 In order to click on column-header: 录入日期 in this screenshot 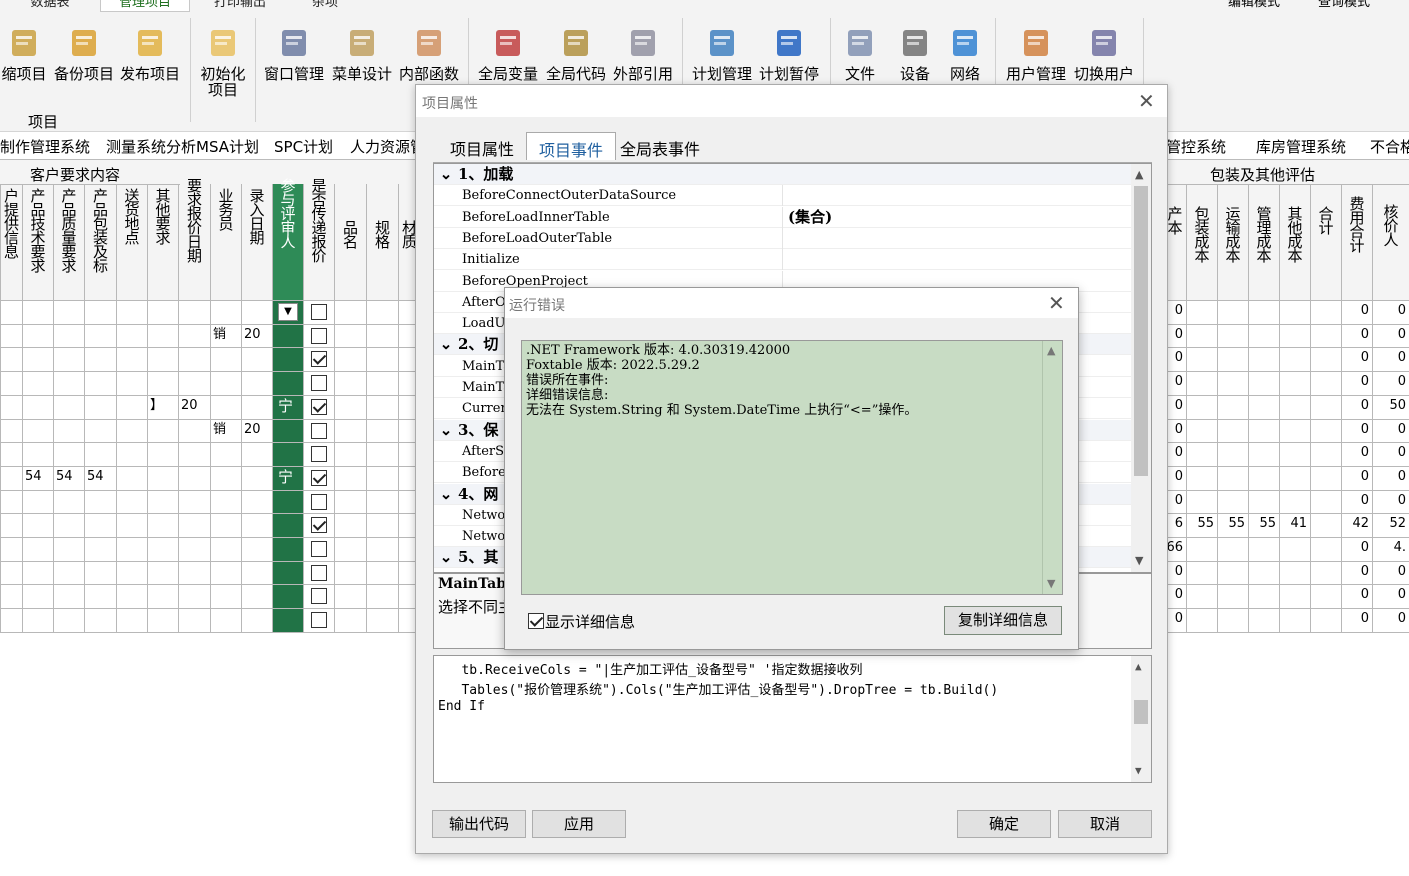, I will do `click(257, 244)`.